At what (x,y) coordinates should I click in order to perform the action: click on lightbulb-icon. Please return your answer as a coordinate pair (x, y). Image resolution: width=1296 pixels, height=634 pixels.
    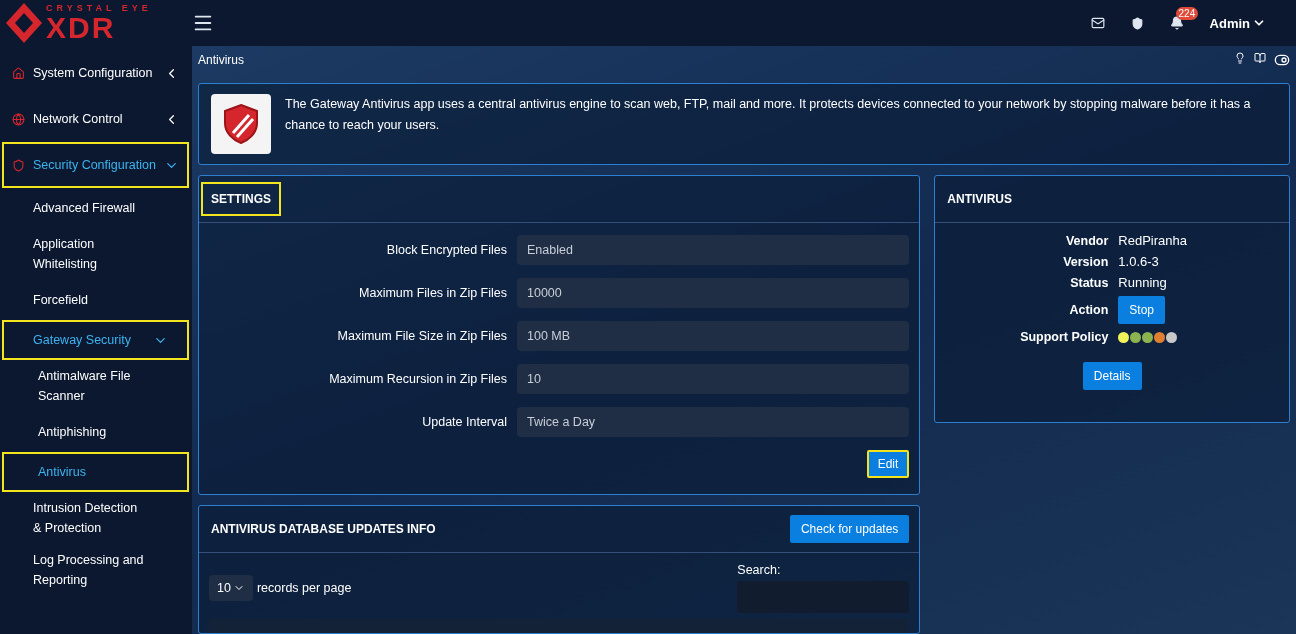
    Looking at the image, I should click on (1240, 57).